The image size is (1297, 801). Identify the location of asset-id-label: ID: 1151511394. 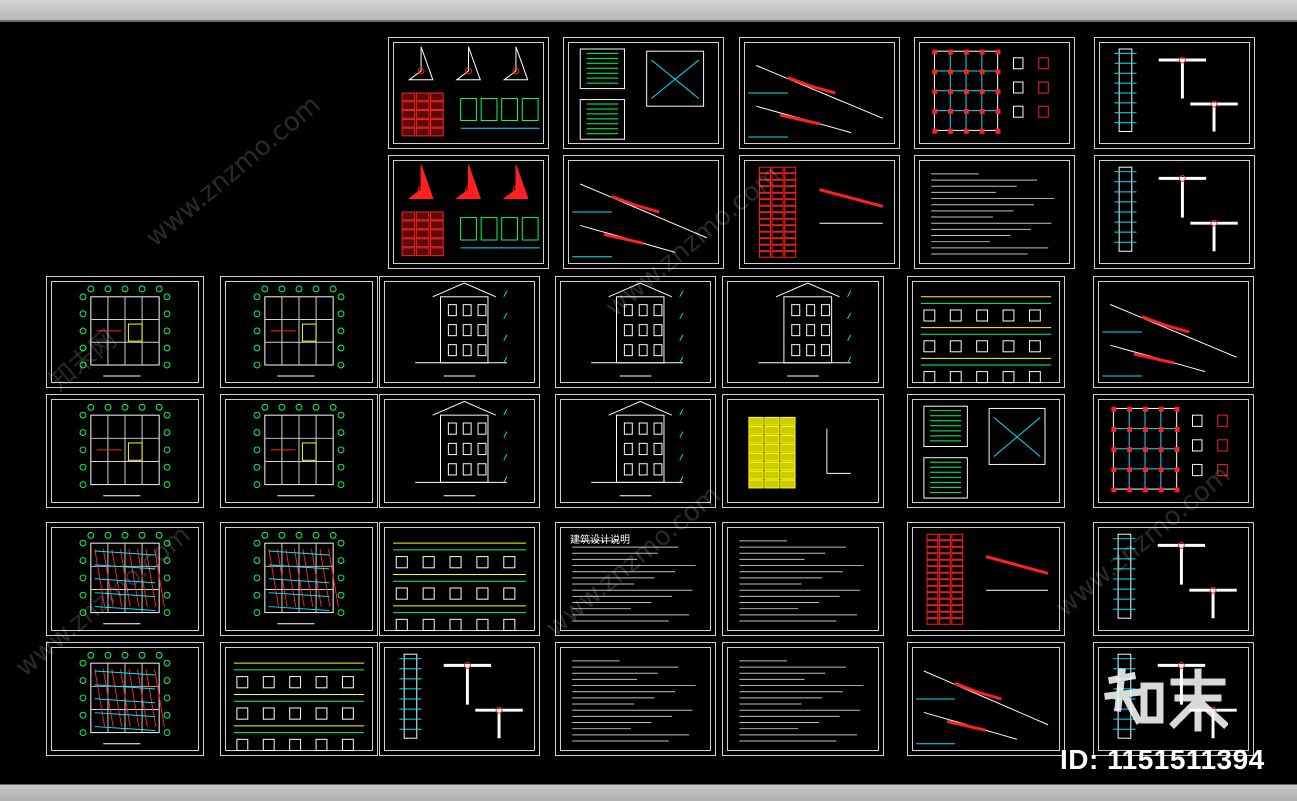
(1162, 759).